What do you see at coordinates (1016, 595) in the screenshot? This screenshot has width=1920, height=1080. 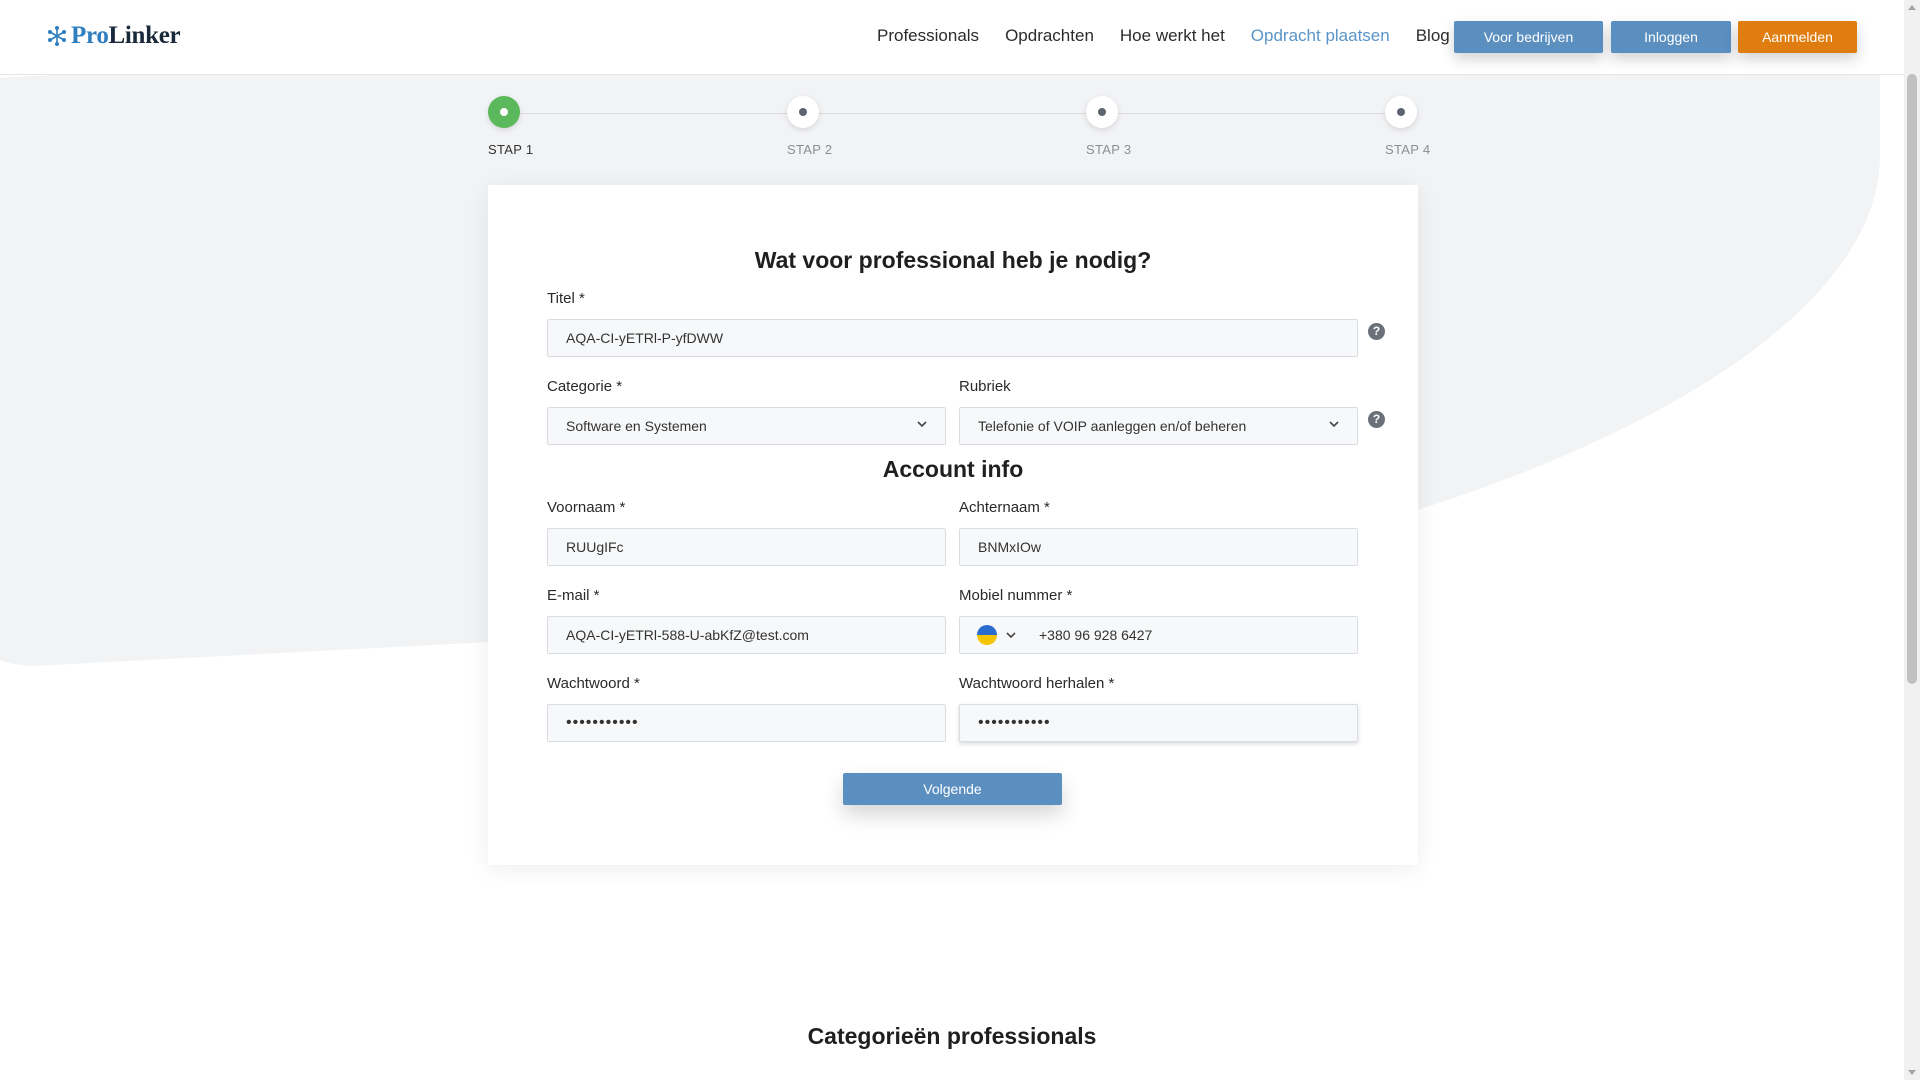 I see `mobile-label: Mobiel nummer *` at bounding box center [1016, 595].